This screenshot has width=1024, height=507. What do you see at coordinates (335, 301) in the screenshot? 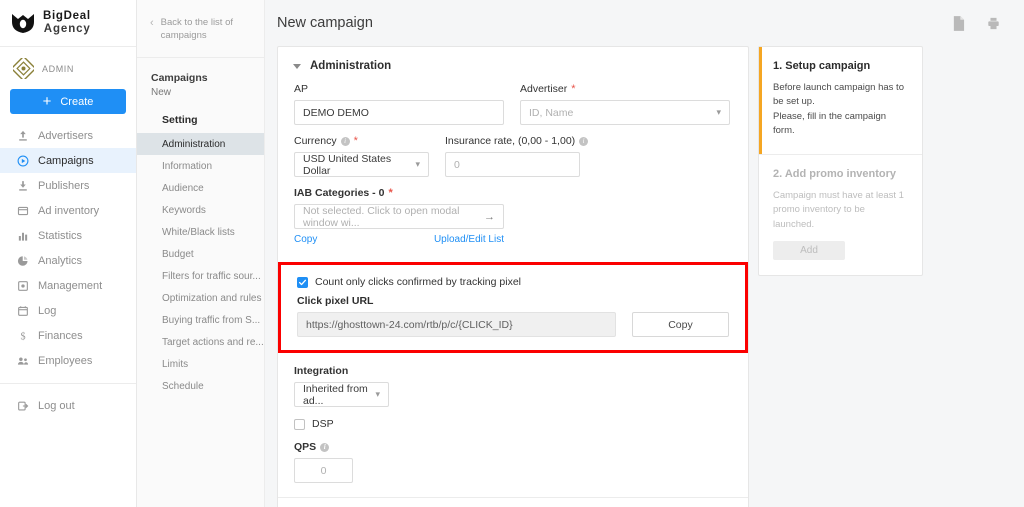
I see `click-pixel-url-label: Click pixel URL` at bounding box center [335, 301].